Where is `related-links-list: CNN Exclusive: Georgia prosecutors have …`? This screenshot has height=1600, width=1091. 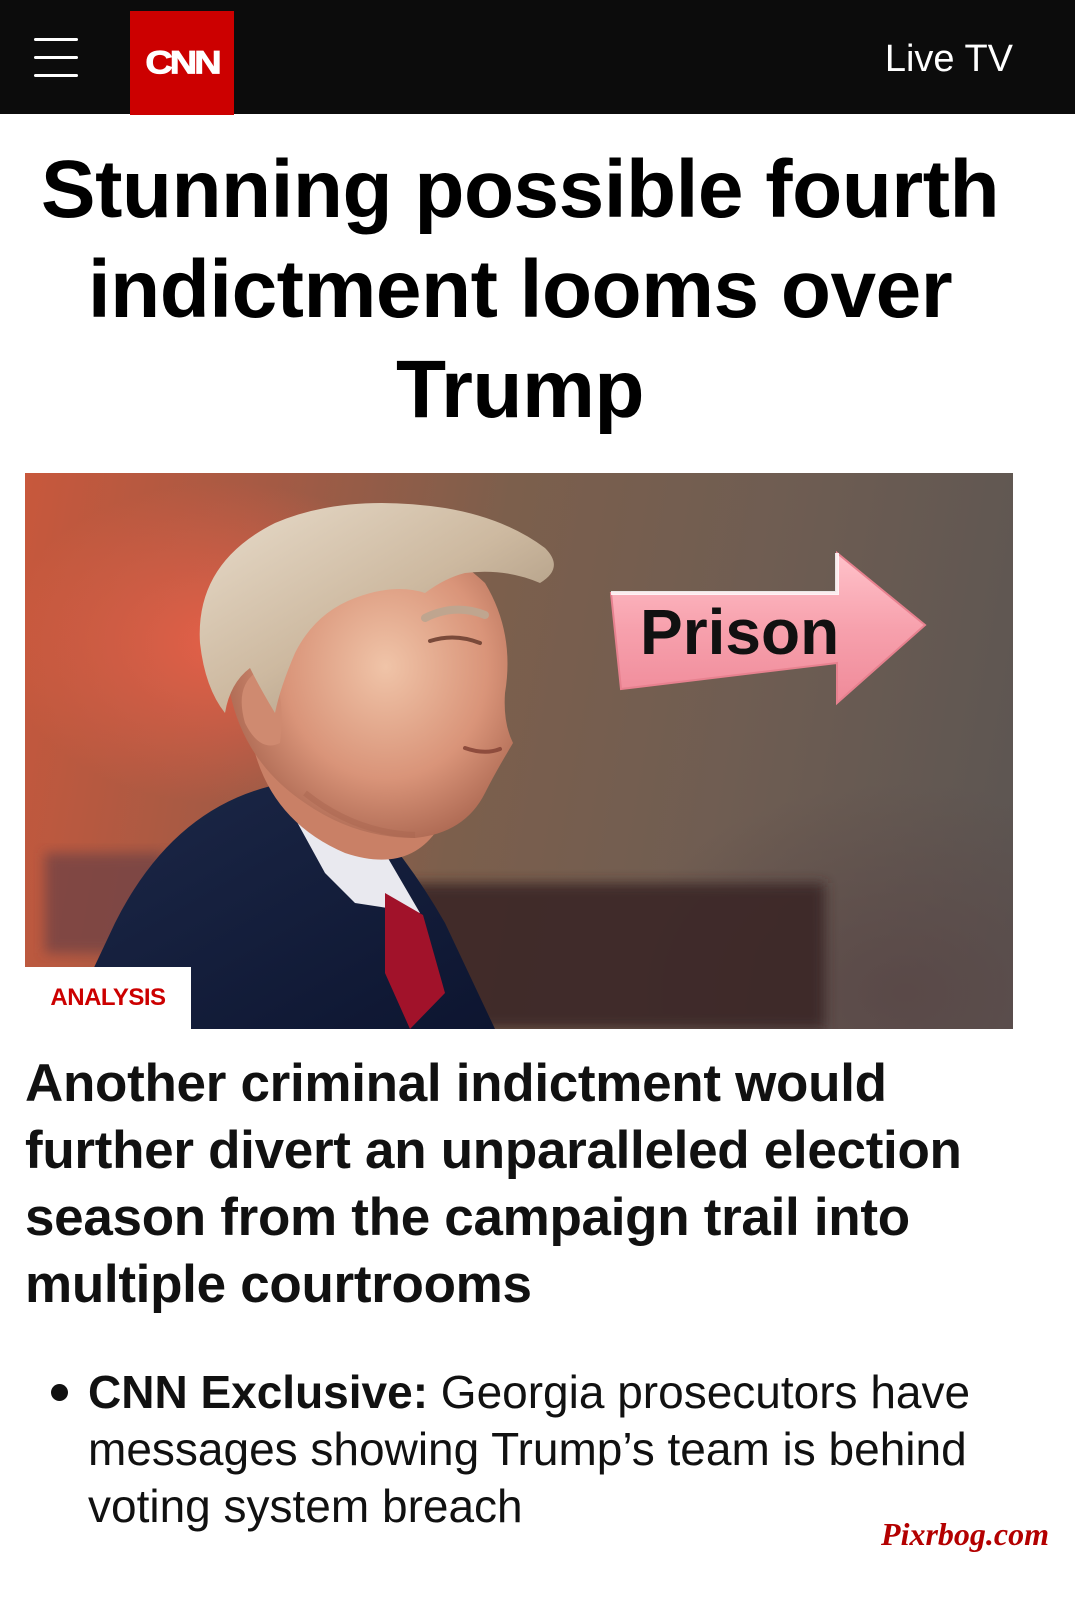 related-links-list: CNN Exclusive: Georgia prosecutors have … is located at coordinates (540, 1449).